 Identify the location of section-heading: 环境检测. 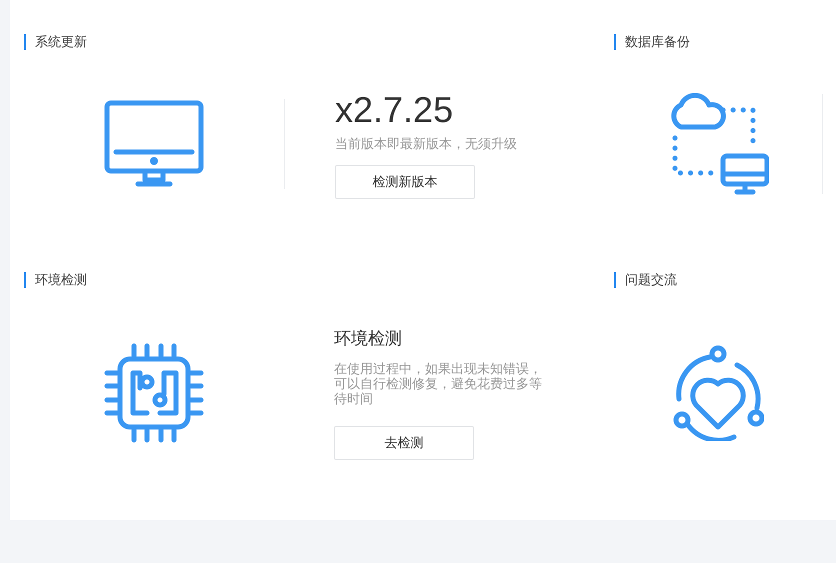
(368, 339).